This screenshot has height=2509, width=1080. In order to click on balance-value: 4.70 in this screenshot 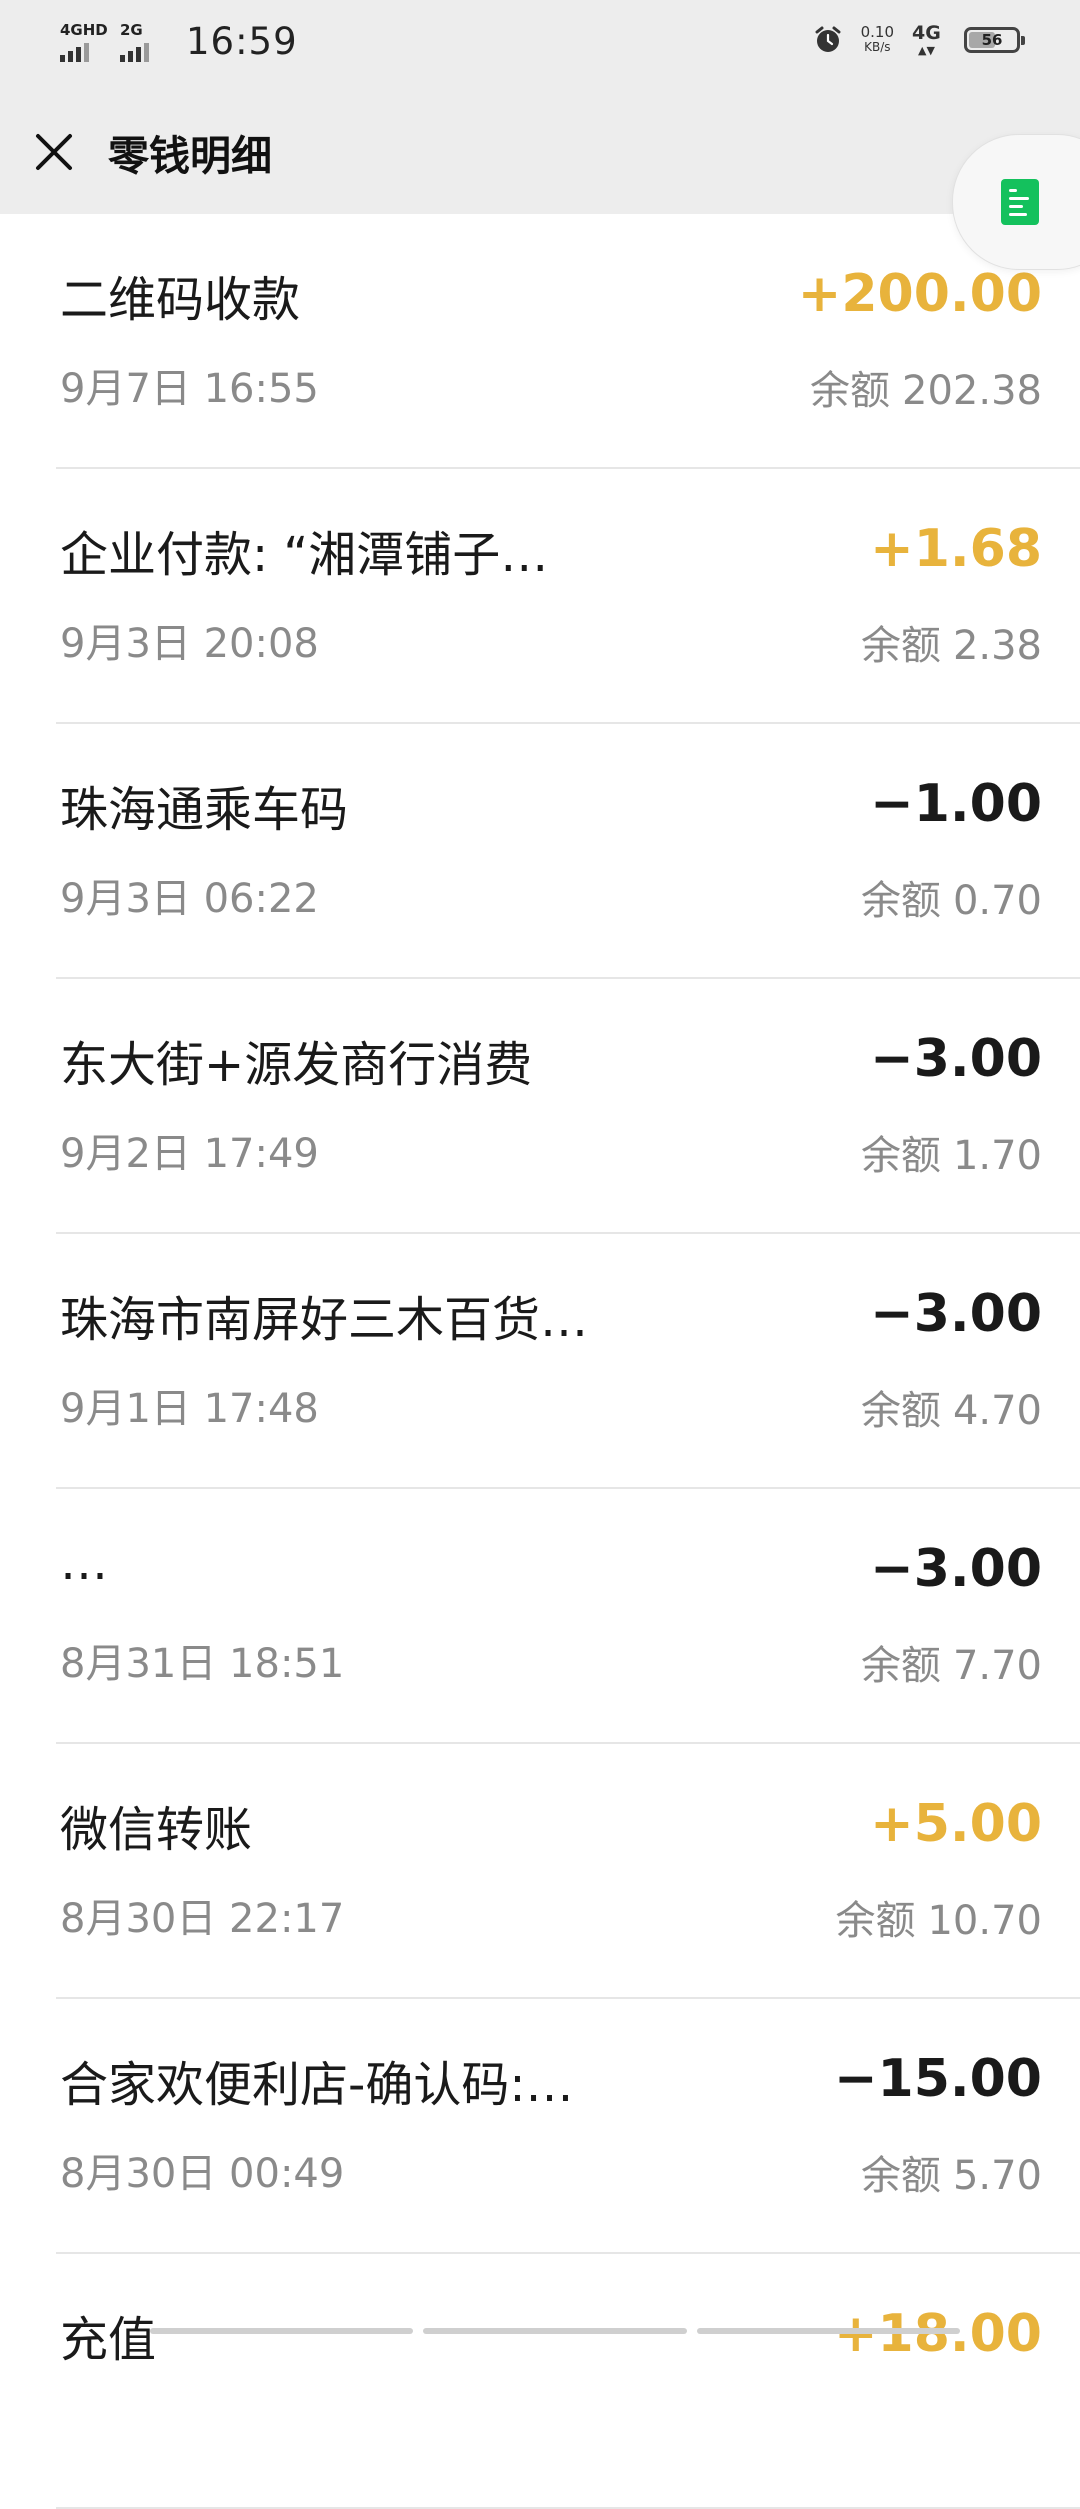, I will do `click(997, 1411)`.